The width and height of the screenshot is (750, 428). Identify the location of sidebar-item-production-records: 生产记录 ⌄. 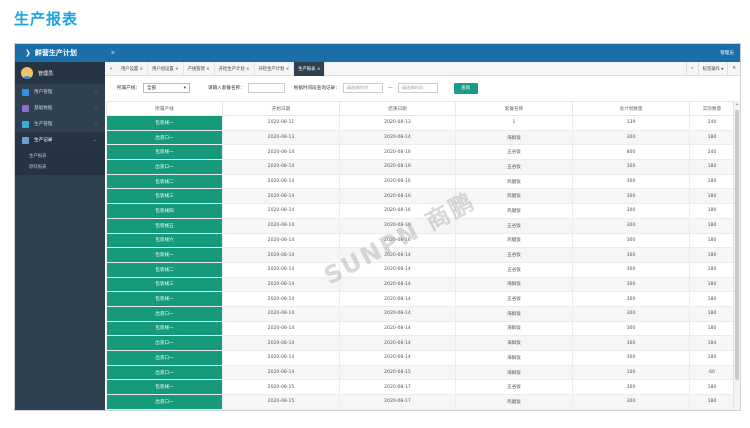
(60, 140).